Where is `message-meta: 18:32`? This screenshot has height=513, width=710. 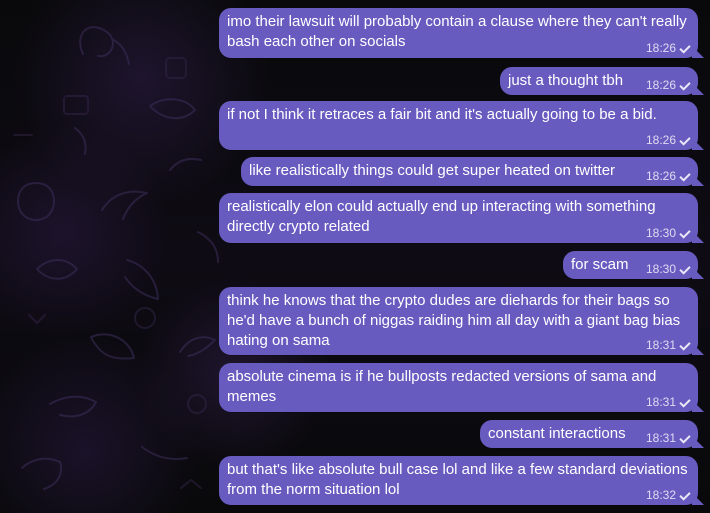 message-meta: 18:32 is located at coordinates (669, 495).